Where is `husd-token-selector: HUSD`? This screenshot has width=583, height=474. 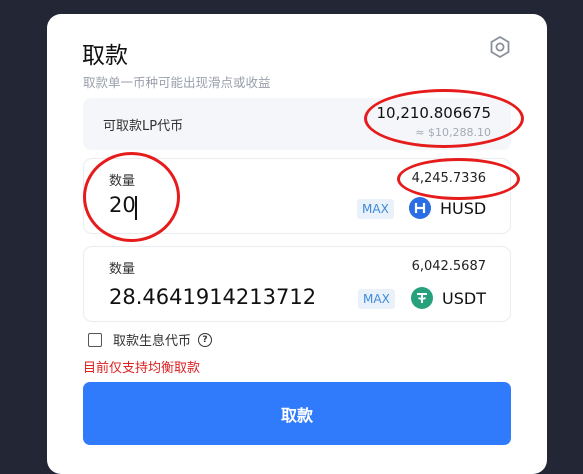 husd-token-selector: HUSD is located at coordinates (447, 208).